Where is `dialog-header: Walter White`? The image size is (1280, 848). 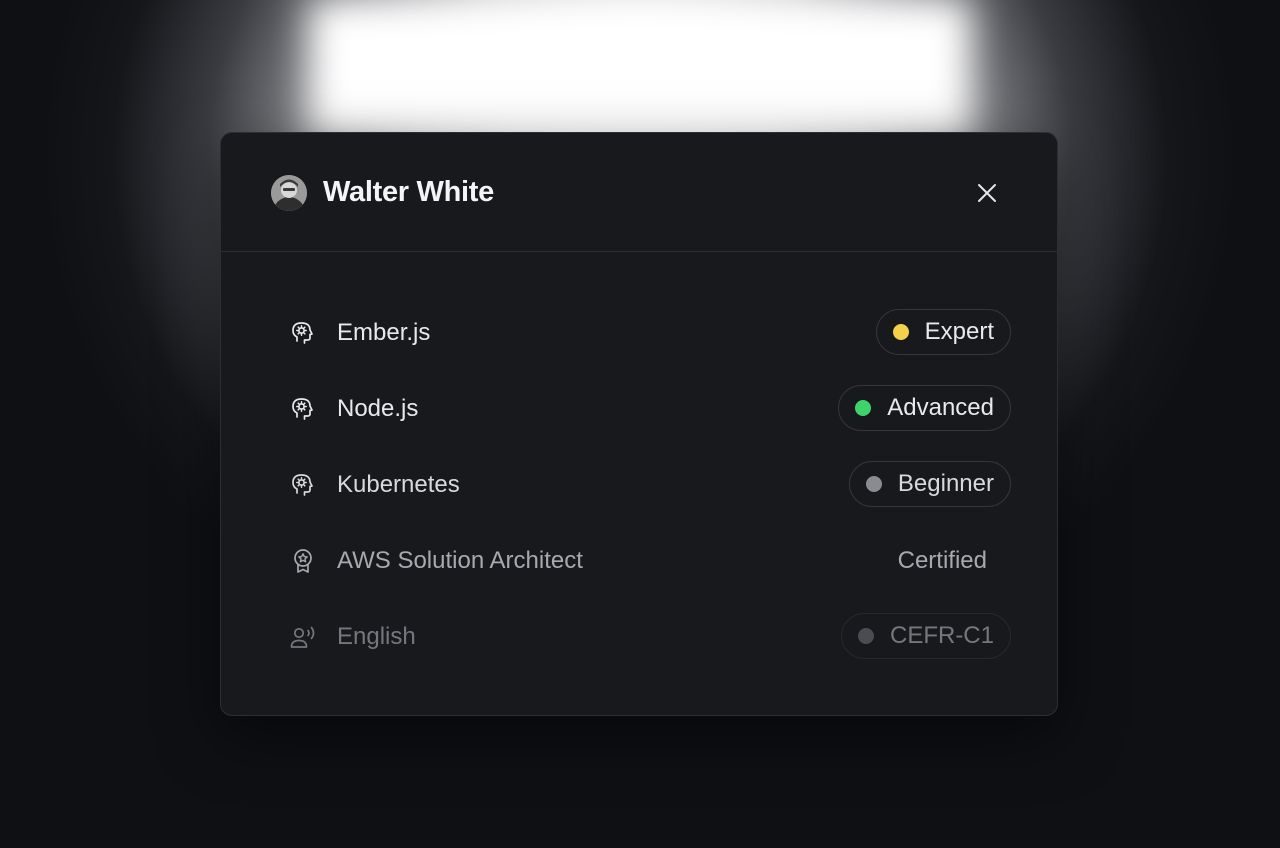
dialog-header: Walter White is located at coordinates (639, 192).